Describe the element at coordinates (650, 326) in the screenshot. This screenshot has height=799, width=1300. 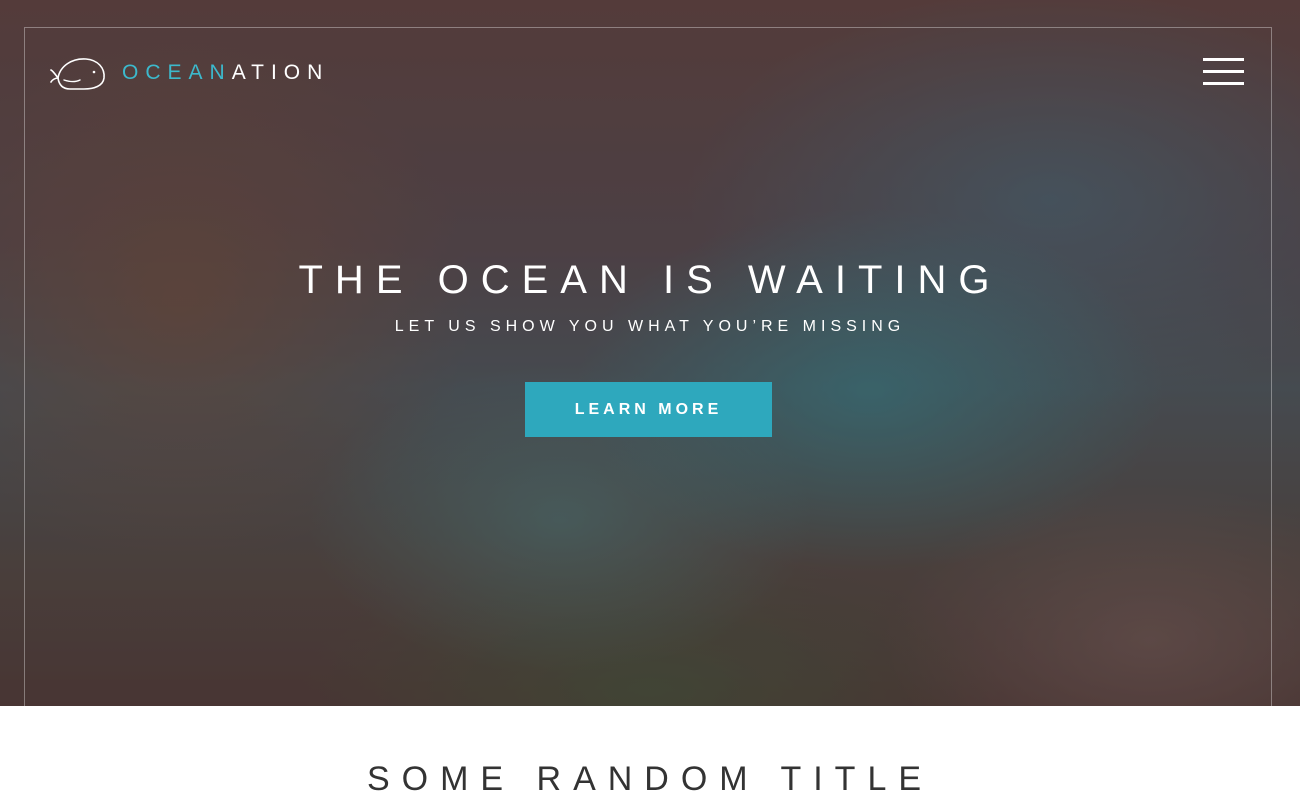
I see `hero-subtitle: LET US SHOW YOU WHAT YOU’RE MISSING` at that location.